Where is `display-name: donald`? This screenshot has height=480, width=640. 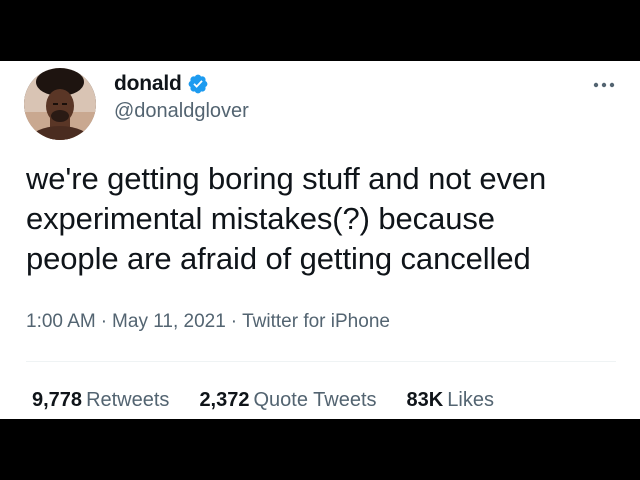
display-name: donald is located at coordinates (148, 84).